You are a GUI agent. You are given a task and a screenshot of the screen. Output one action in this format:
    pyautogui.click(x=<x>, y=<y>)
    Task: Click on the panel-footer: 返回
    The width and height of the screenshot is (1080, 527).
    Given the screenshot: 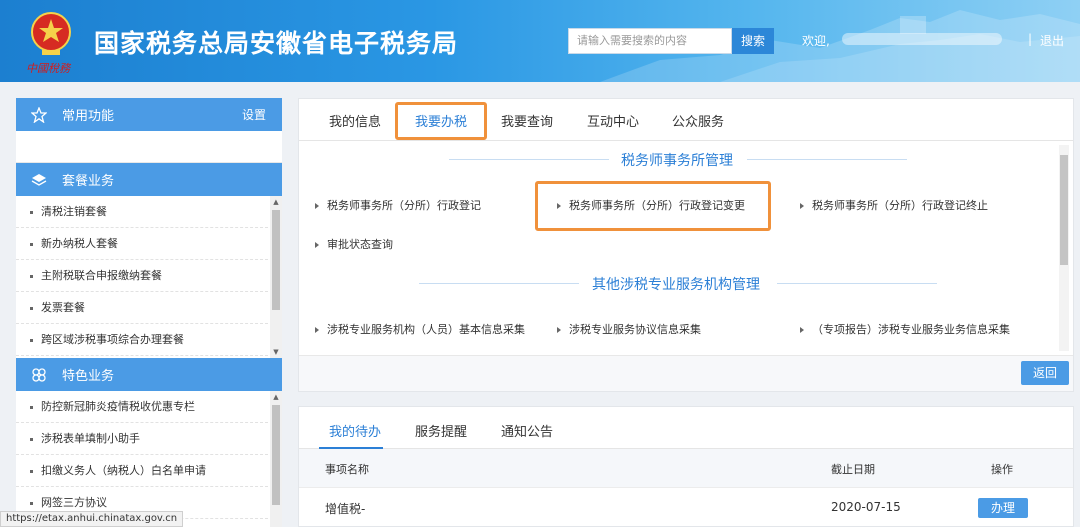 What is the action you would take?
    pyautogui.click(x=686, y=373)
    